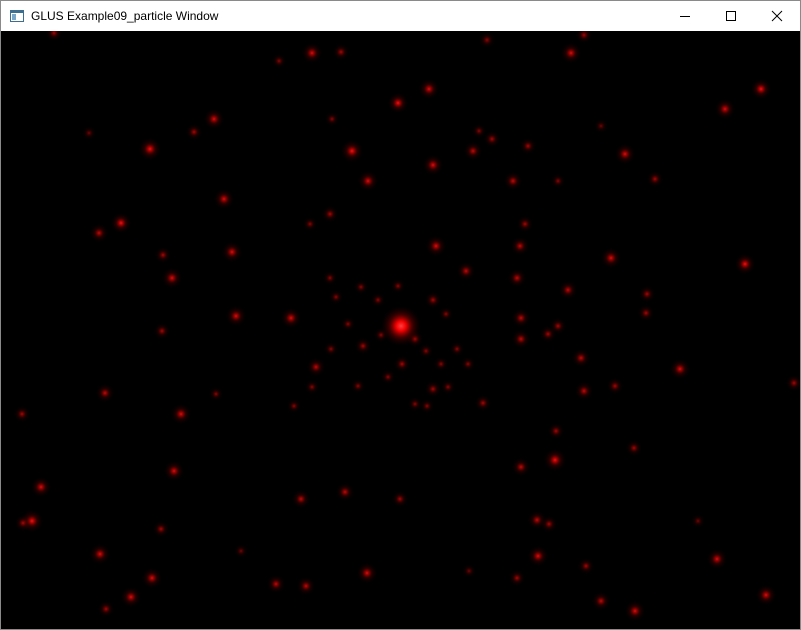 Image resolution: width=801 pixels, height=630 pixels. What do you see at coordinates (401, 326) in the screenshot?
I see `particle-emitter-core` at bounding box center [401, 326].